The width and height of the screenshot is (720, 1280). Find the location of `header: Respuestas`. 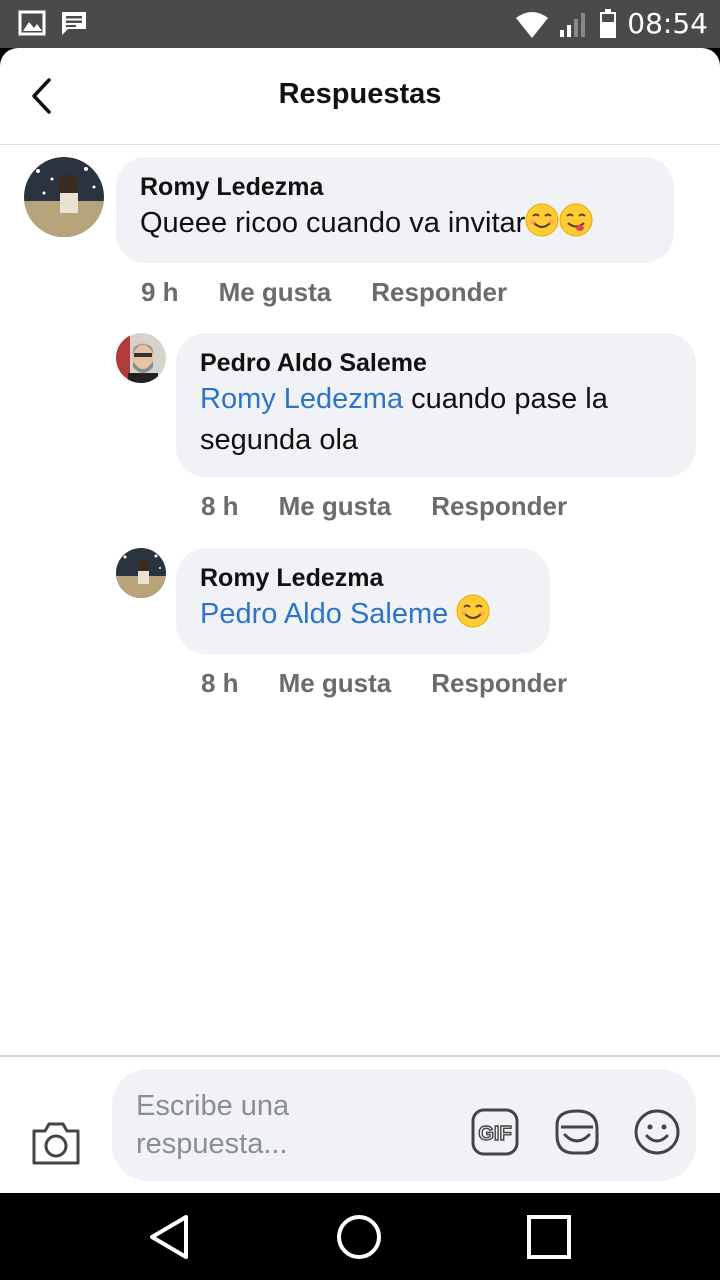

header: Respuestas is located at coordinates (360, 96).